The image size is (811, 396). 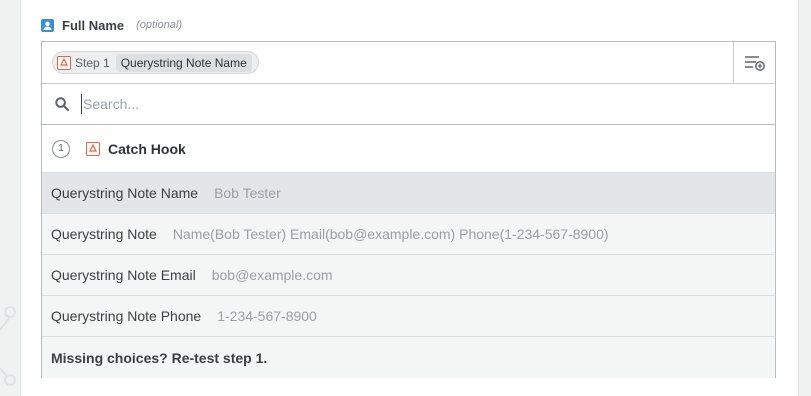 What do you see at coordinates (104, 234) in the screenshot?
I see `option-name: Querystring Note` at bounding box center [104, 234].